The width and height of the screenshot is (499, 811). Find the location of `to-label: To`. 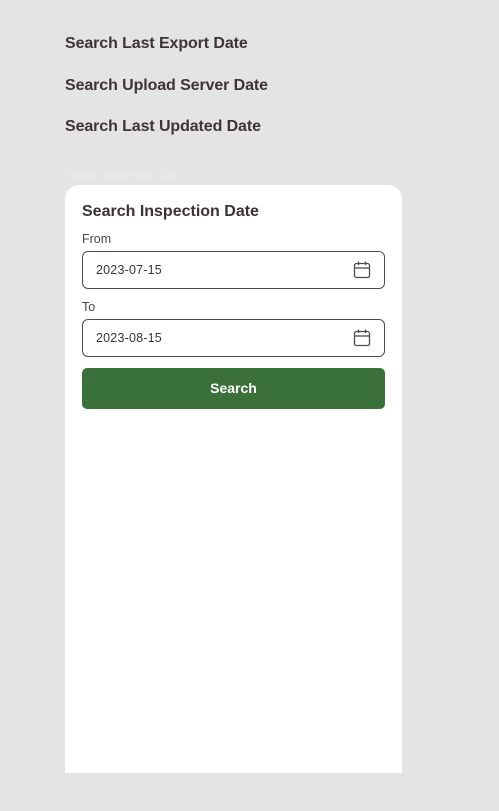

to-label: To is located at coordinates (89, 307).